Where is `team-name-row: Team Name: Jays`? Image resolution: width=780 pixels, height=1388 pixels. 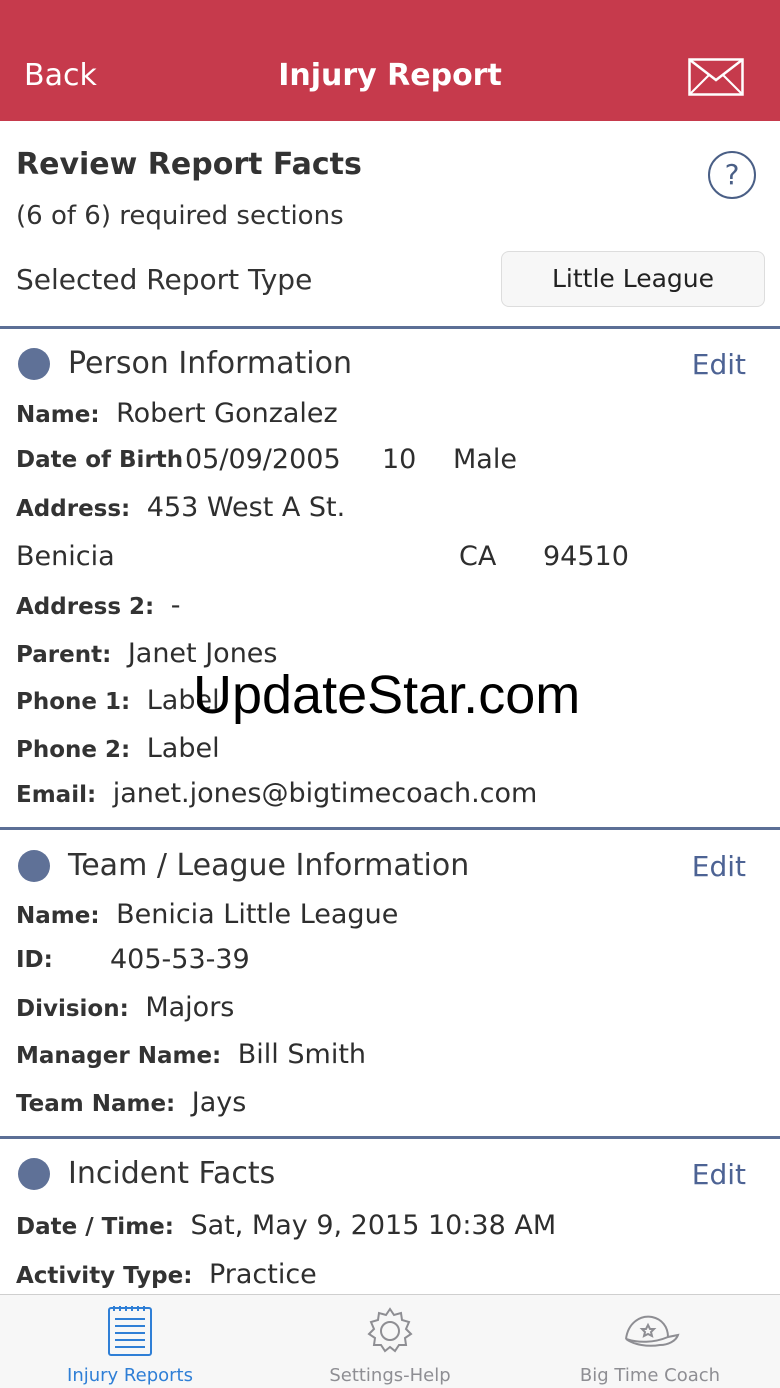
team-name-row: Team Name: Jays is located at coordinates (131, 1102).